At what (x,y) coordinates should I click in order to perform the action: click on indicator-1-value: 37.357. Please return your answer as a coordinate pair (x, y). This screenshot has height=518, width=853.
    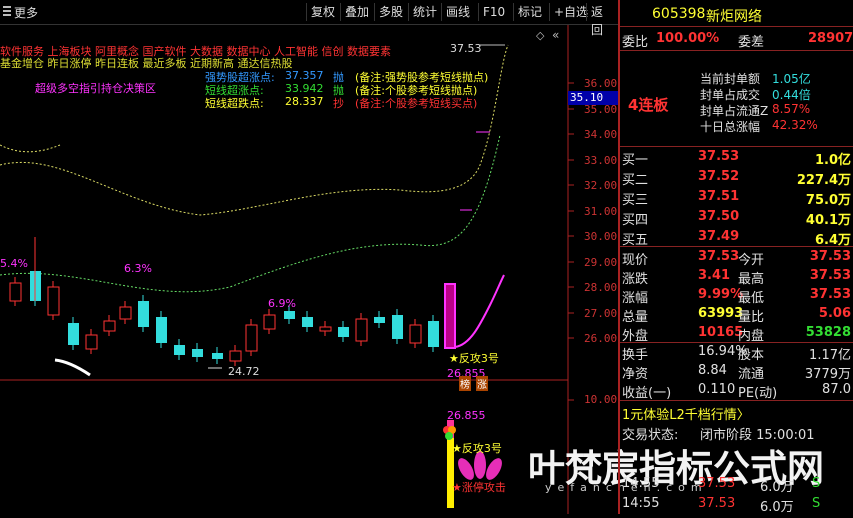
    Looking at the image, I should click on (304, 75).